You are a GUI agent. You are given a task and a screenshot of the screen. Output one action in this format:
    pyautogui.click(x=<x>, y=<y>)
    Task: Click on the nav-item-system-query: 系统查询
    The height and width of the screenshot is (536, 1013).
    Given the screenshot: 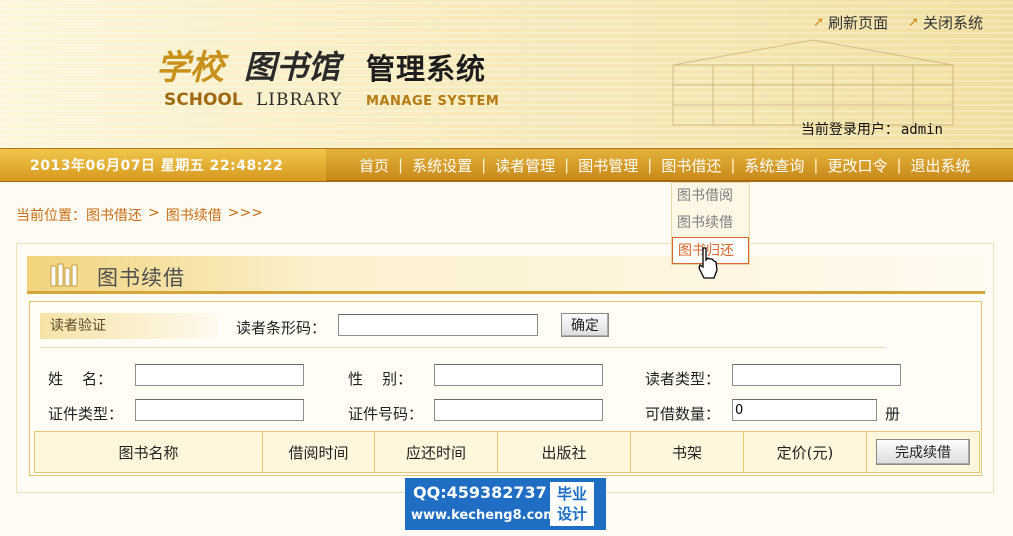 What is the action you would take?
    pyautogui.click(x=774, y=165)
    